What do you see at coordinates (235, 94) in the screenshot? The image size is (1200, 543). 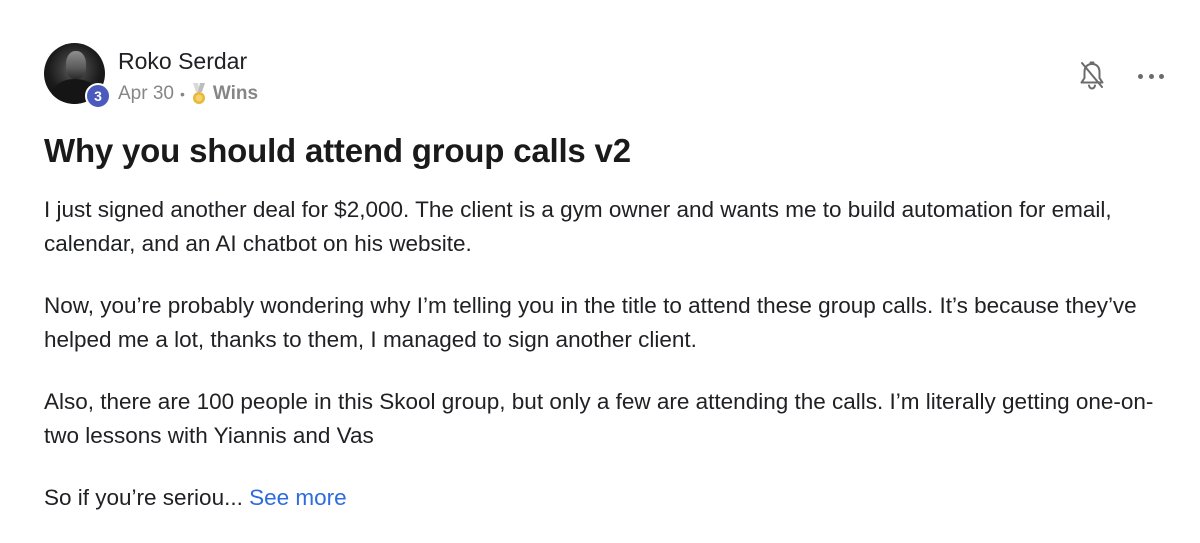 I see `category-label: Wins` at bounding box center [235, 94].